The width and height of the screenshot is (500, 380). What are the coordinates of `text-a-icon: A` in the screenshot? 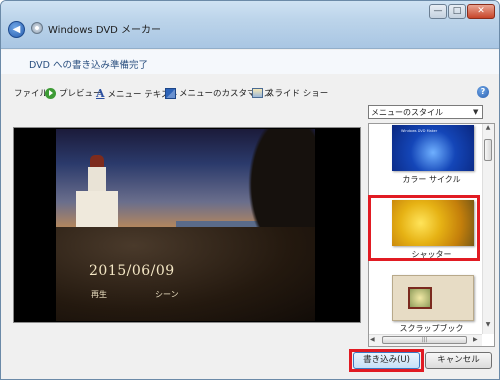 It's located at (100, 93).